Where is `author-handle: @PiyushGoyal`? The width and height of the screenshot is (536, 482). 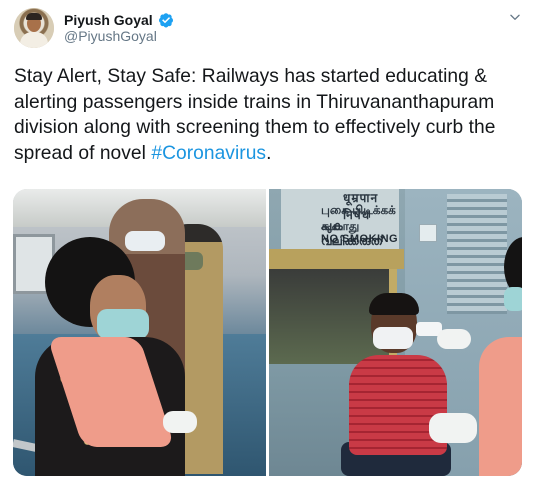
author-handle: @PiyushGoyal is located at coordinates (110, 36).